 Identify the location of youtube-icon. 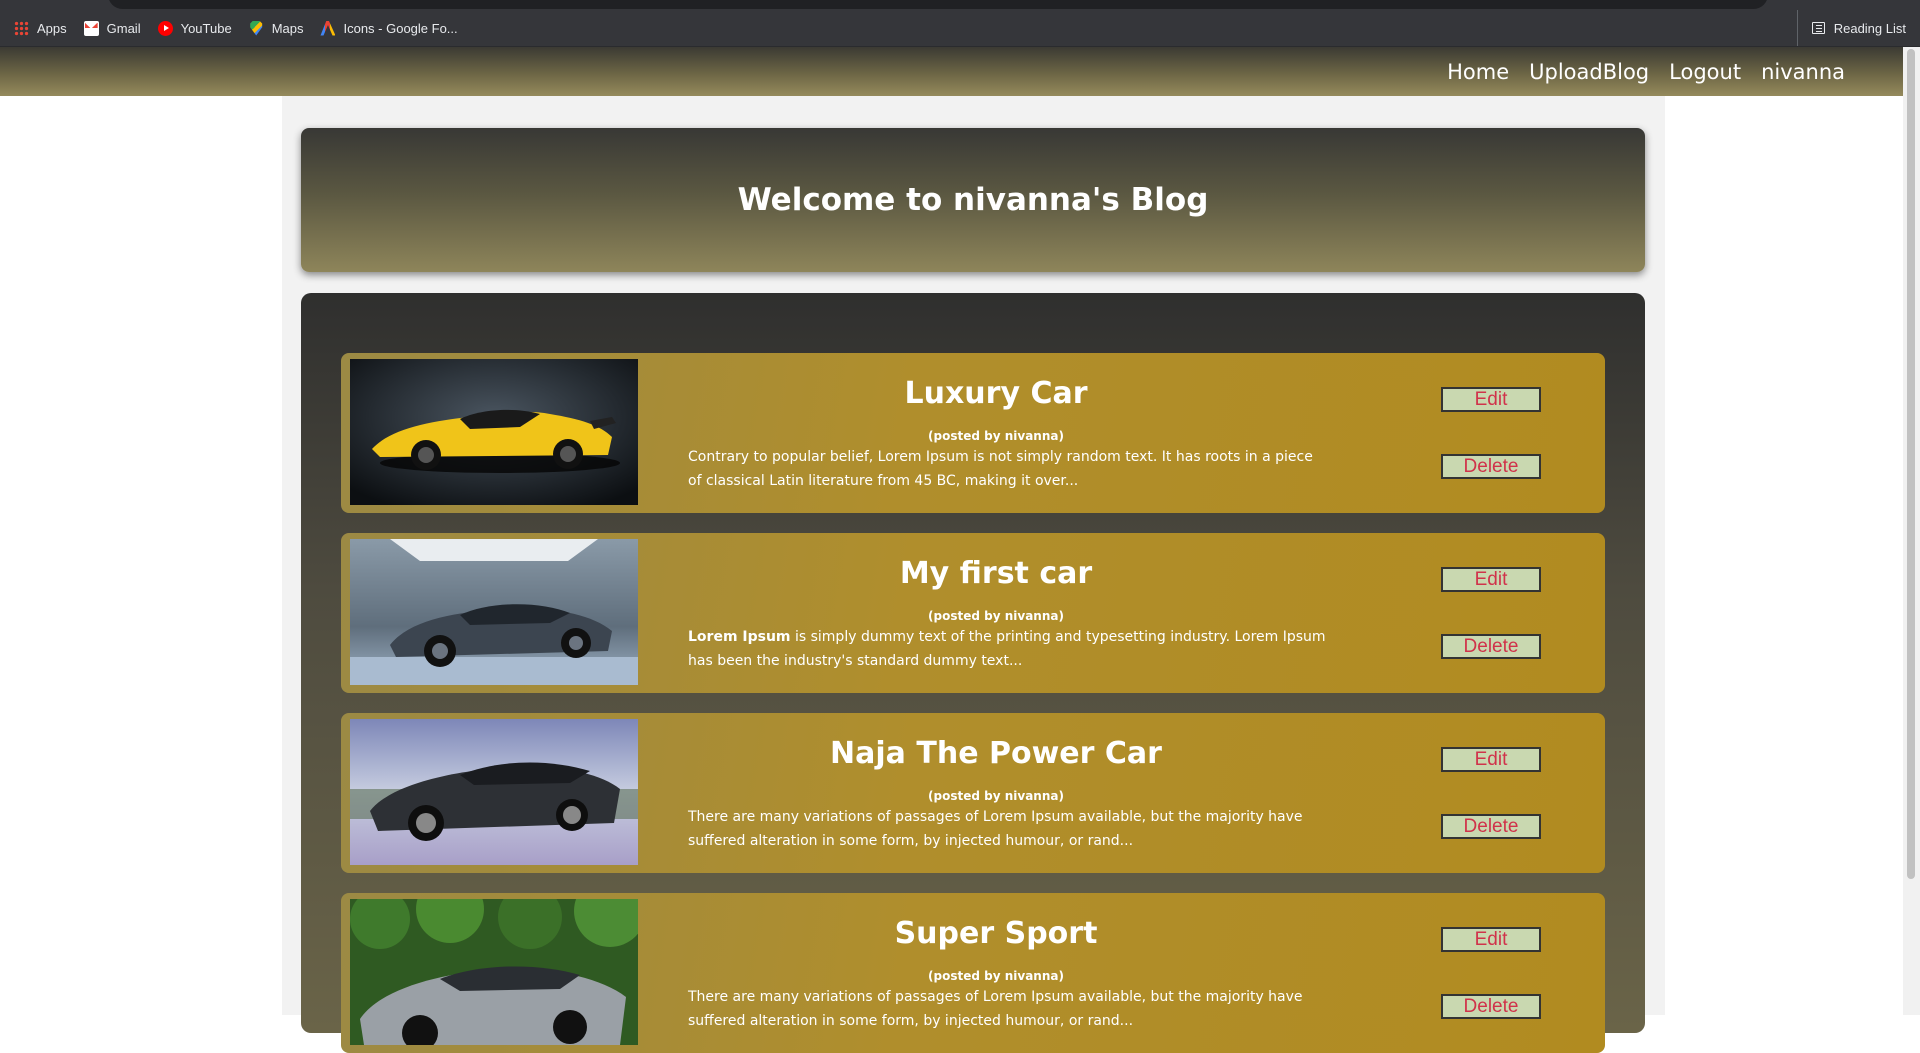
(165, 28).